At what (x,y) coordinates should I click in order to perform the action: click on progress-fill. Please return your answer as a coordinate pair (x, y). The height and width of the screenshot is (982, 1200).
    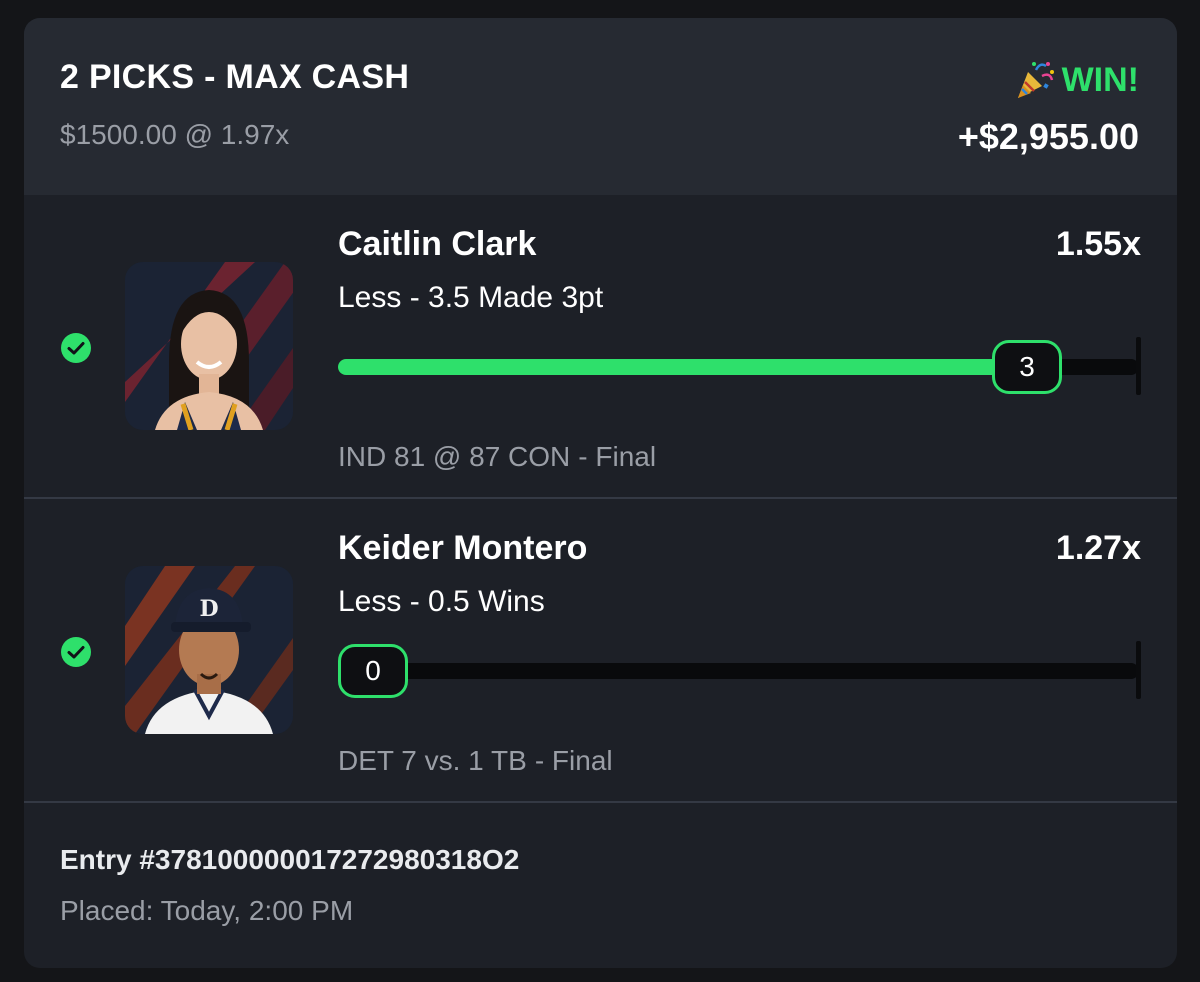
    Looking at the image, I should click on (682, 367).